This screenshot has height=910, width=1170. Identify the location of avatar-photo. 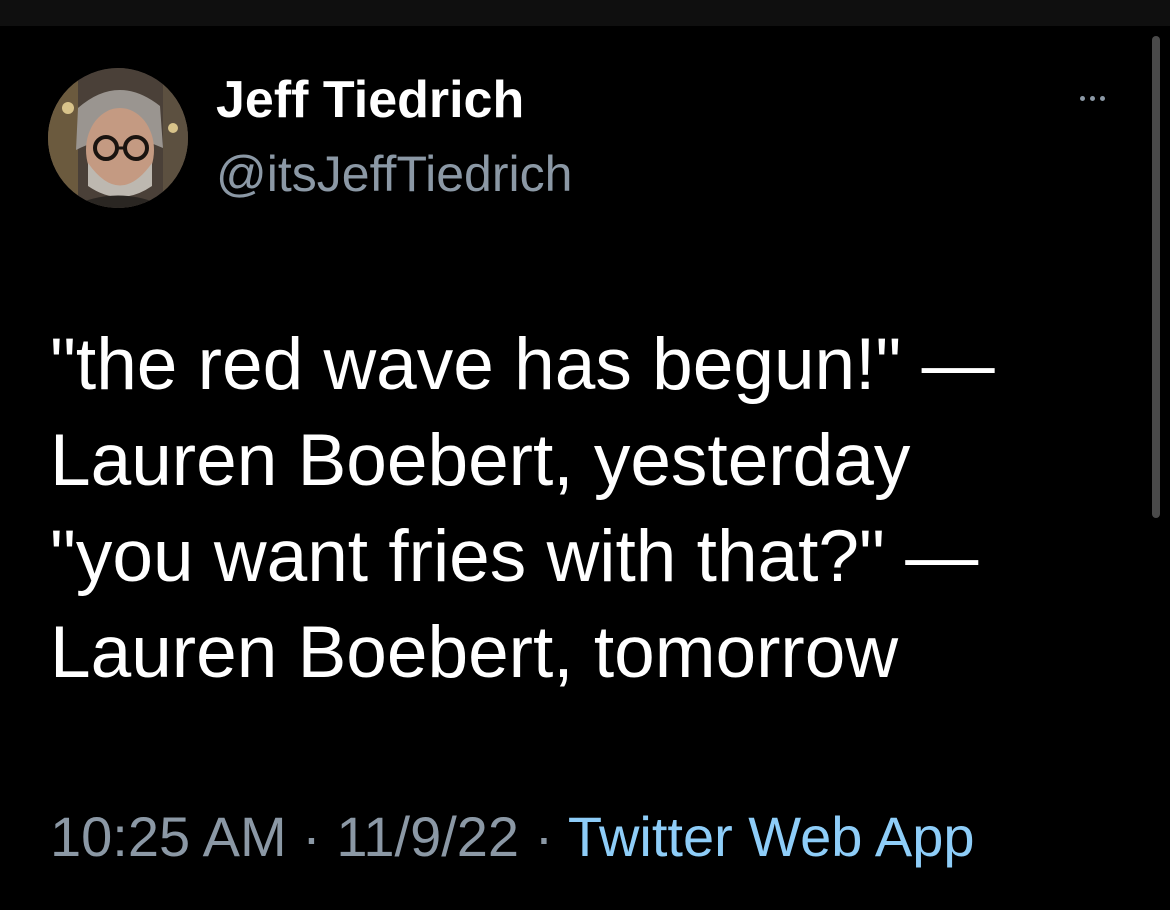
(118, 138).